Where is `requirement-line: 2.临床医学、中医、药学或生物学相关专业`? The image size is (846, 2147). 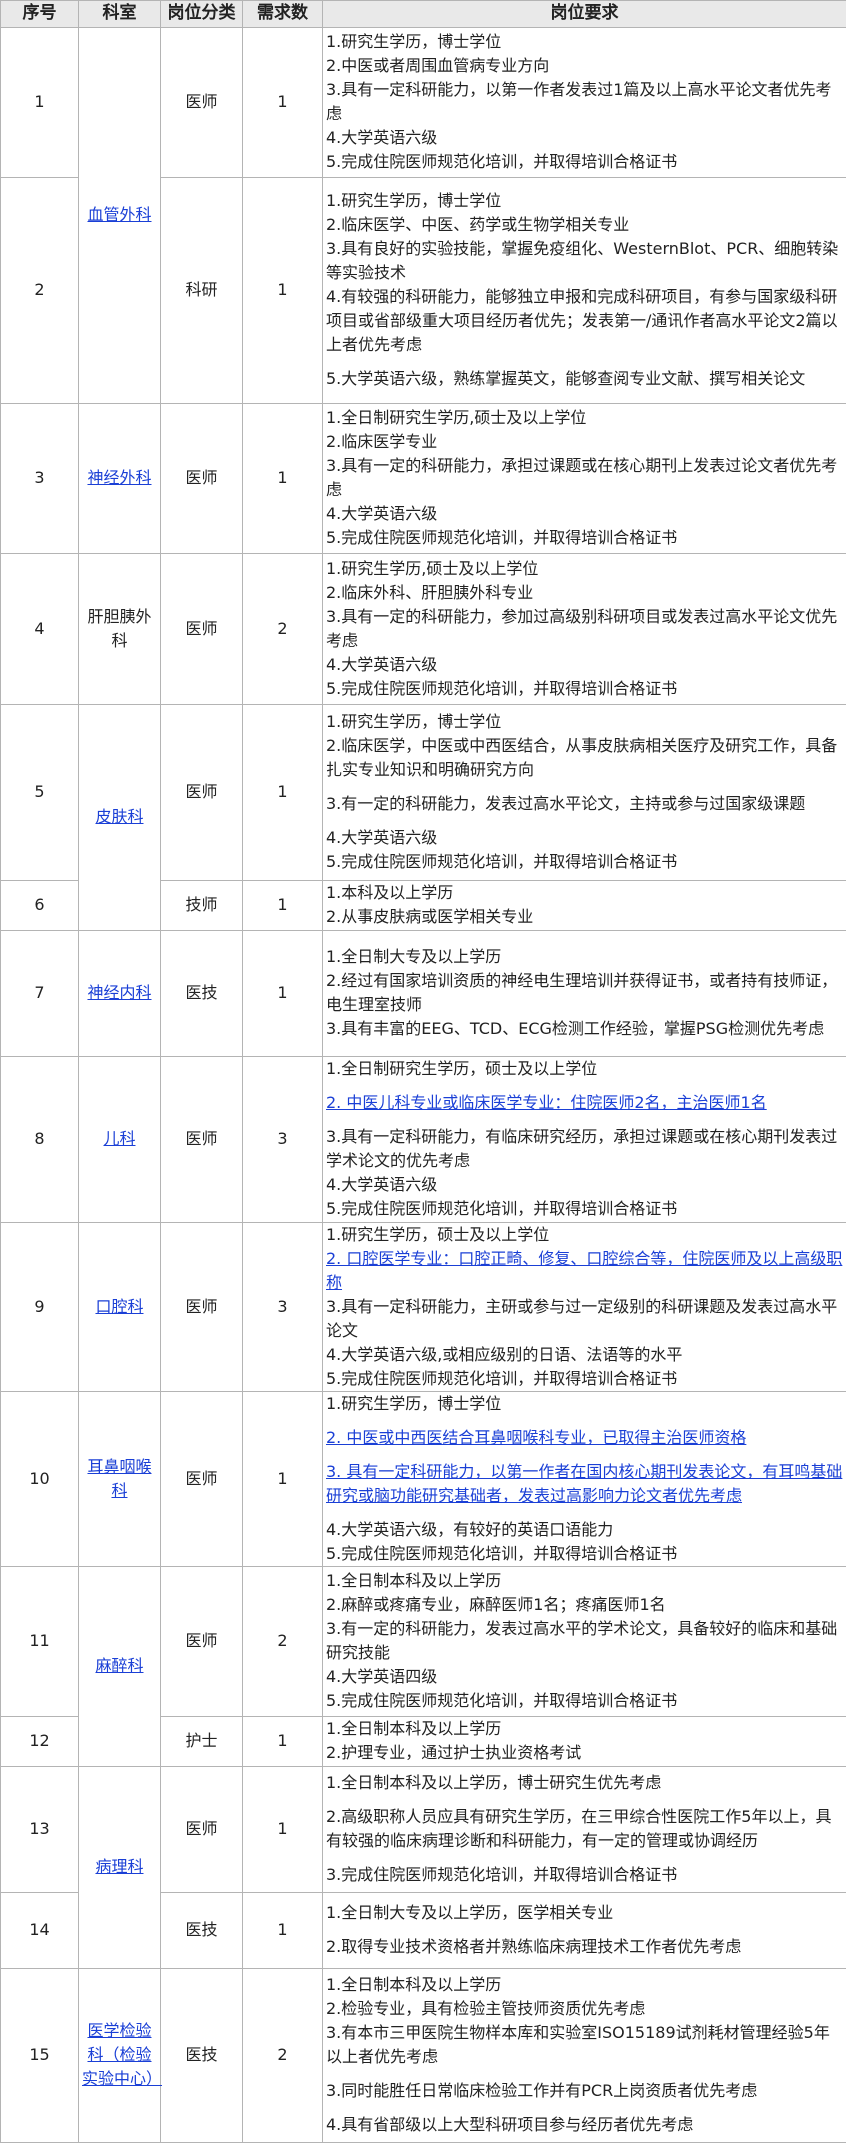 requirement-line: 2.临床医学、中医、药学或生物学相关专业 is located at coordinates (478, 224).